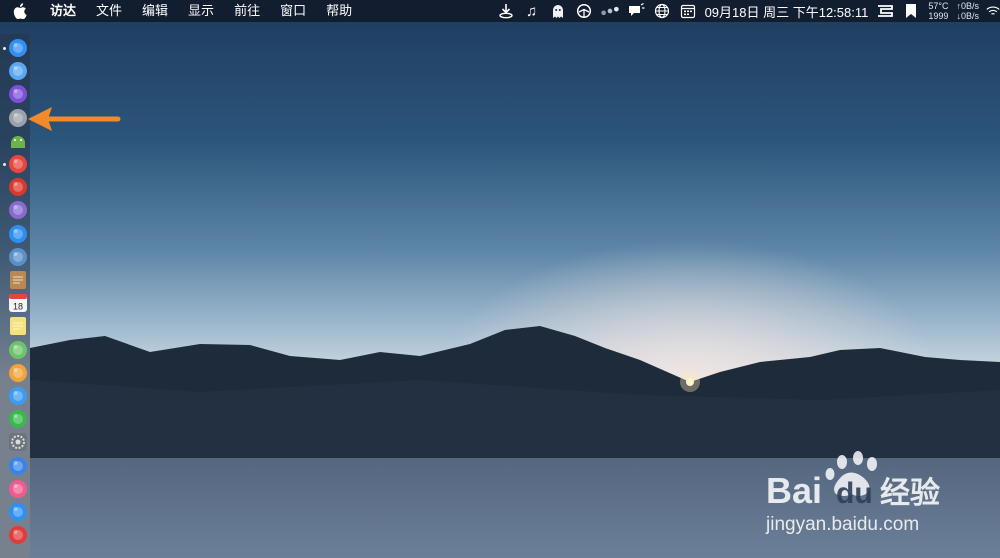  What do you see at coordinates (911, 11) in the screenshot?
I see `bookmark-icon` at bounding box center [911, 11].